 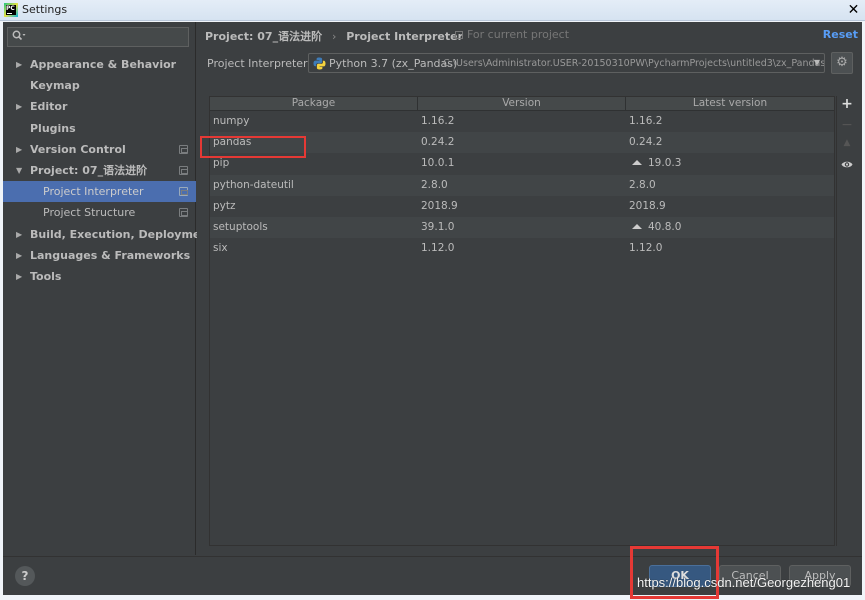 What do you see at coordinates (665, 226) in the screenshot?
I see `cell-text: 40.8.0` at bounding box center [665, 226].